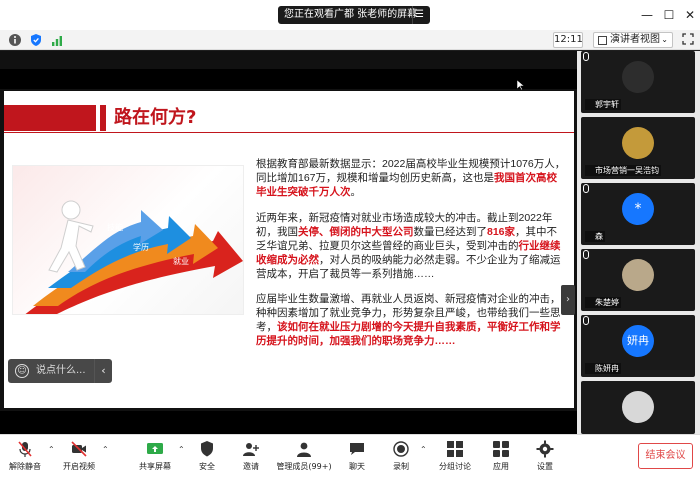  I want to click on header-accent-bar, so click(103, 118).